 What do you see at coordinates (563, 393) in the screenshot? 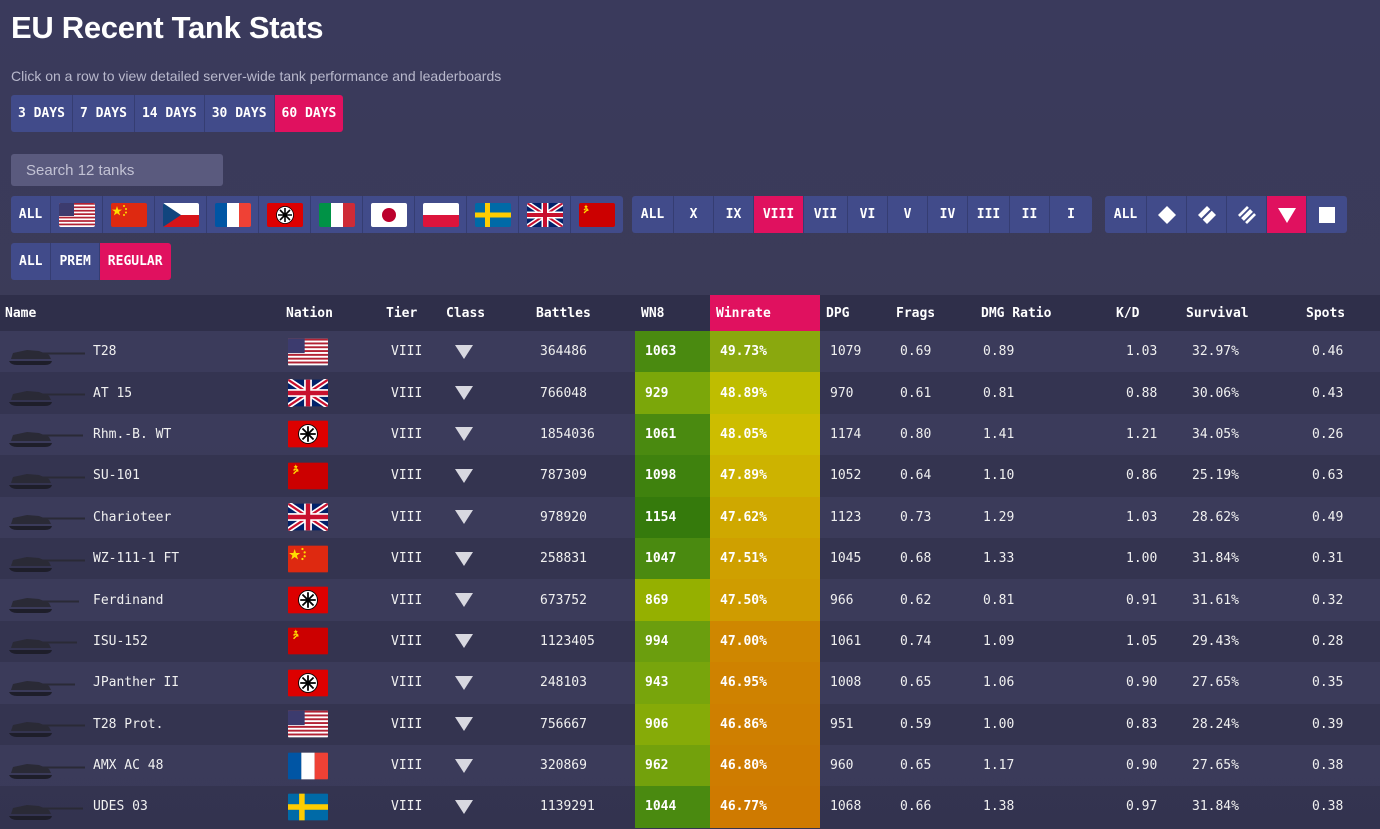
I see `battles-cell: 766048` at bounding box center [563, 393].